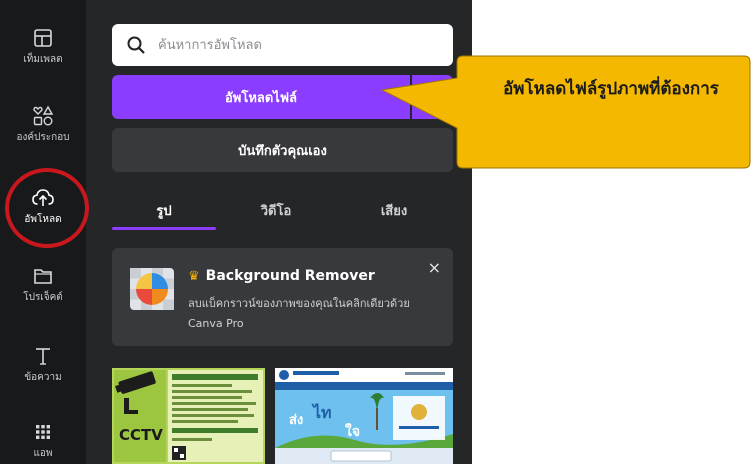  What do you see at coordinates (43, 59) in the screenshot?
I see `rail-label: เท็มเพลต` at bounding box center [43, 59].